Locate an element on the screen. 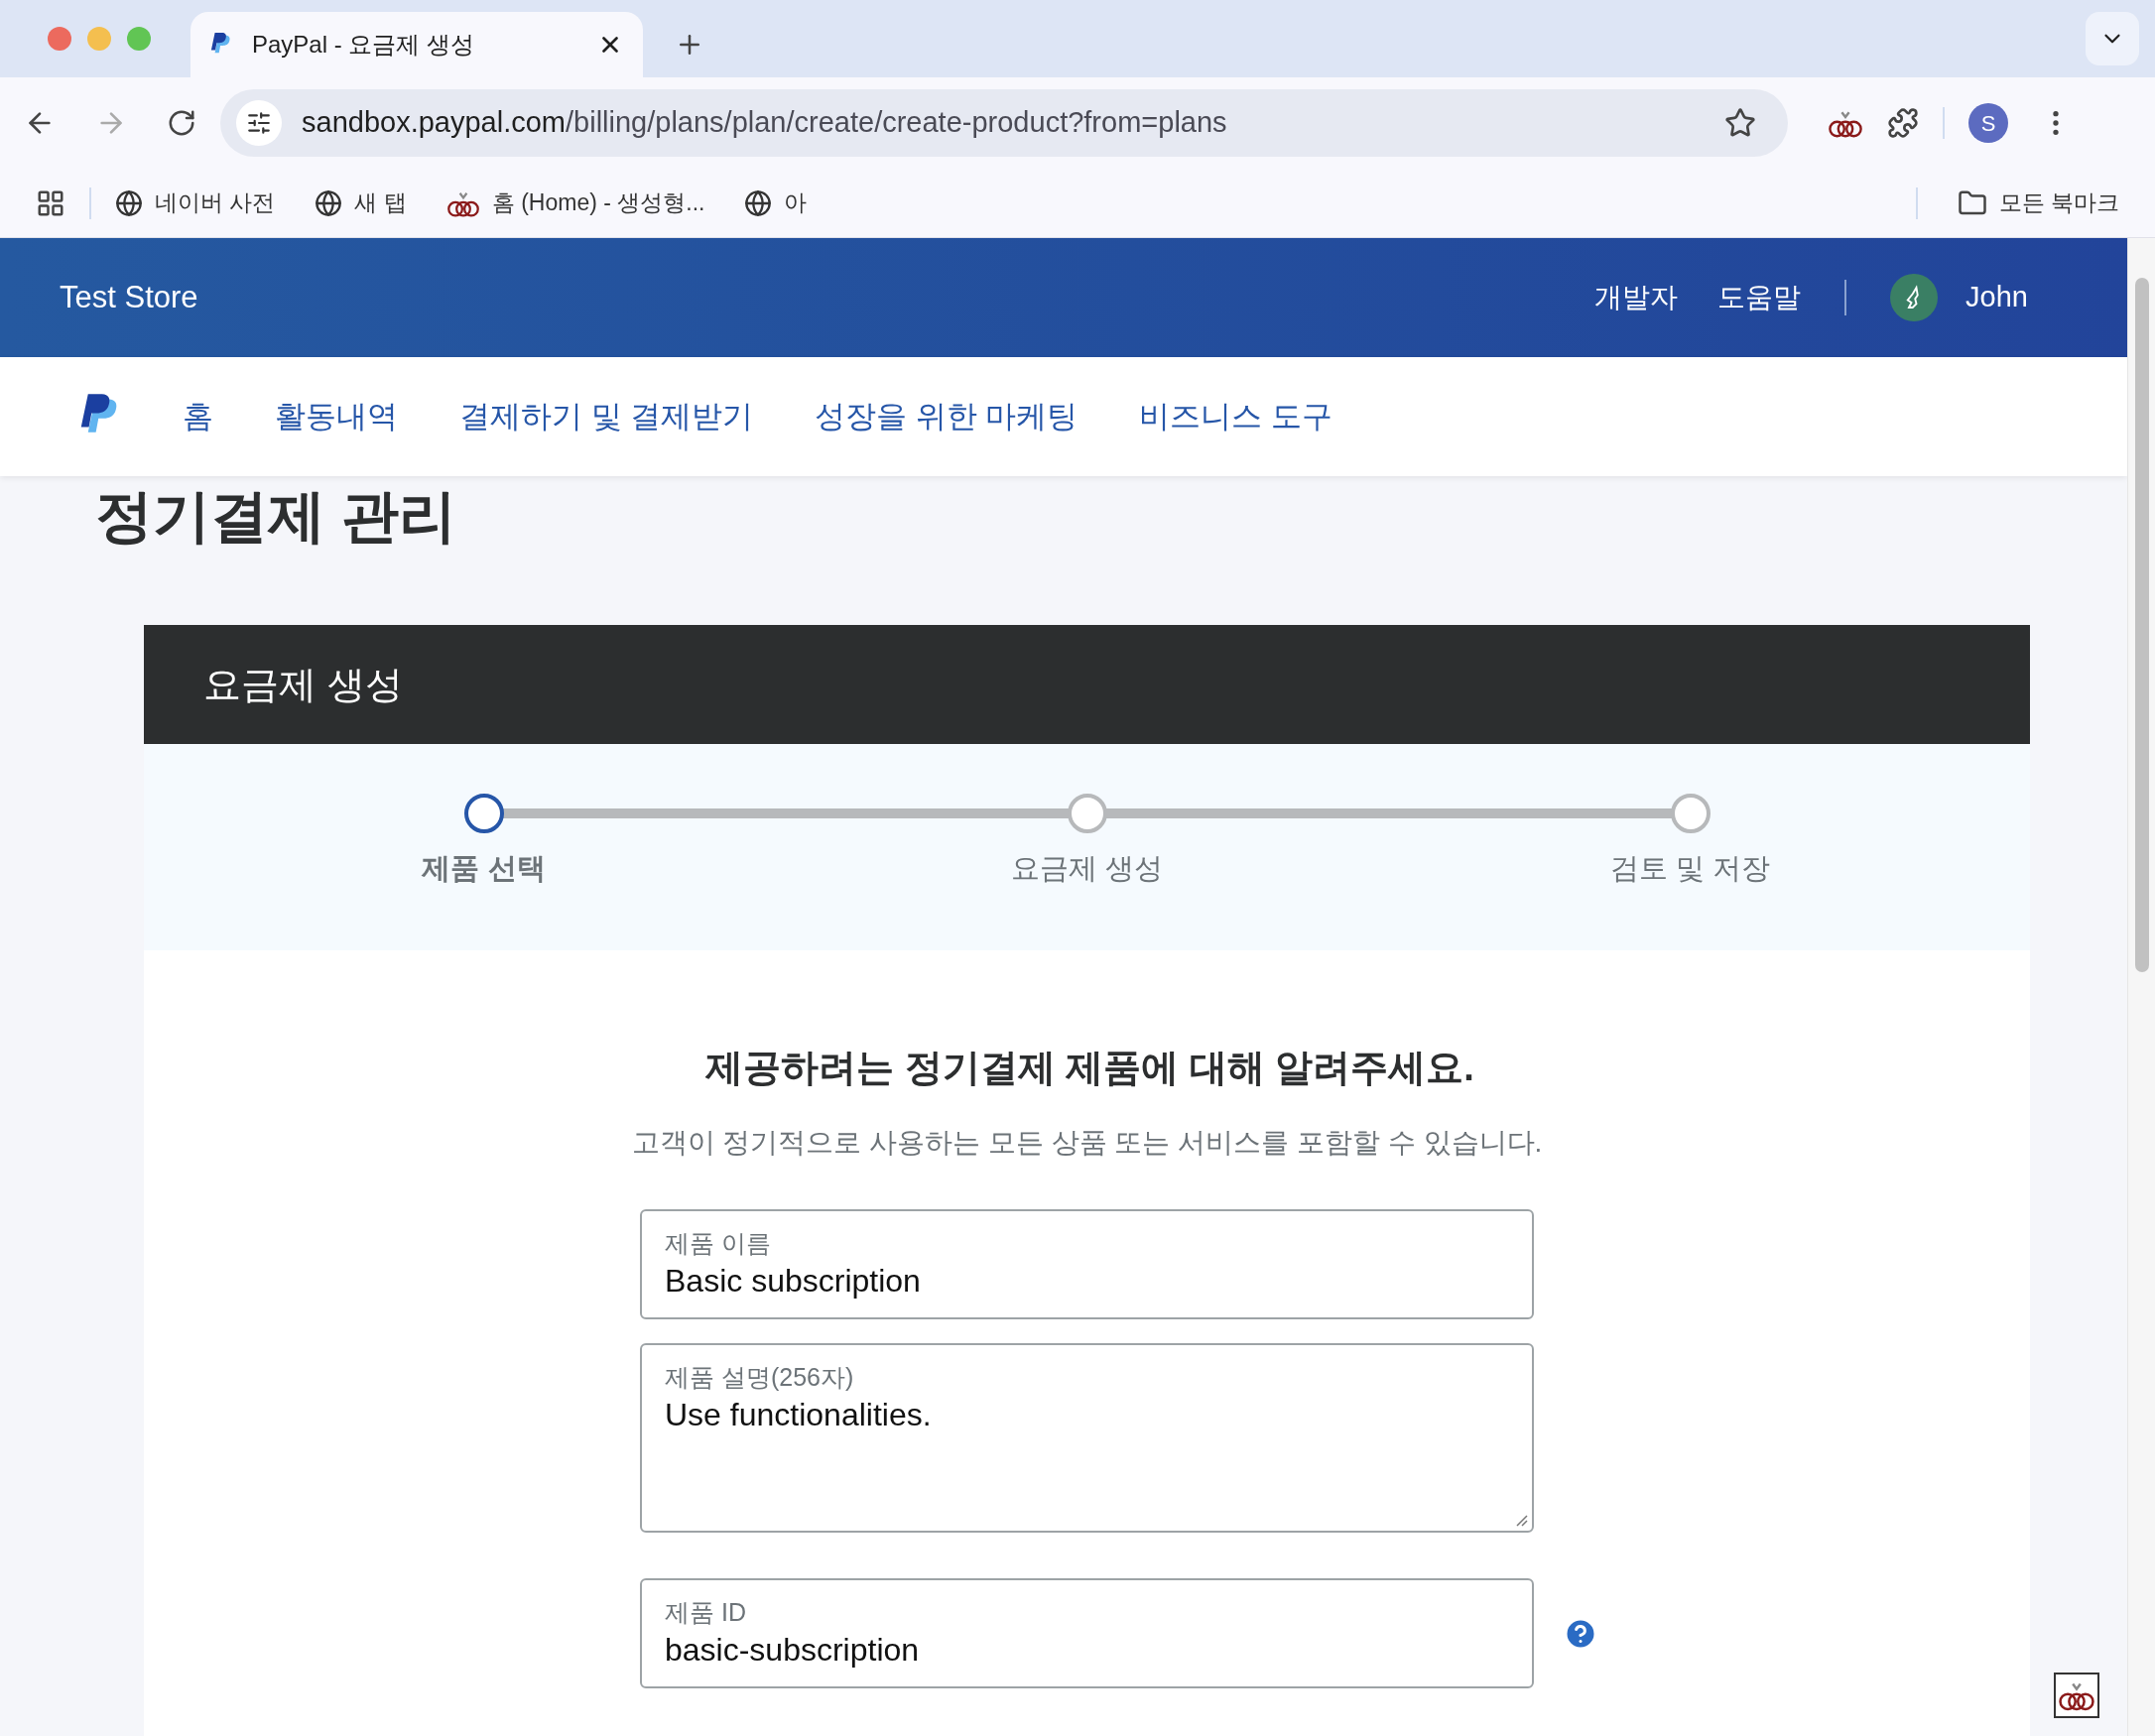 The height and width of the screenshot is (1736, 2155). all-bookmarks-button: 모든 북마크 is located at coordinates (2038, 203).